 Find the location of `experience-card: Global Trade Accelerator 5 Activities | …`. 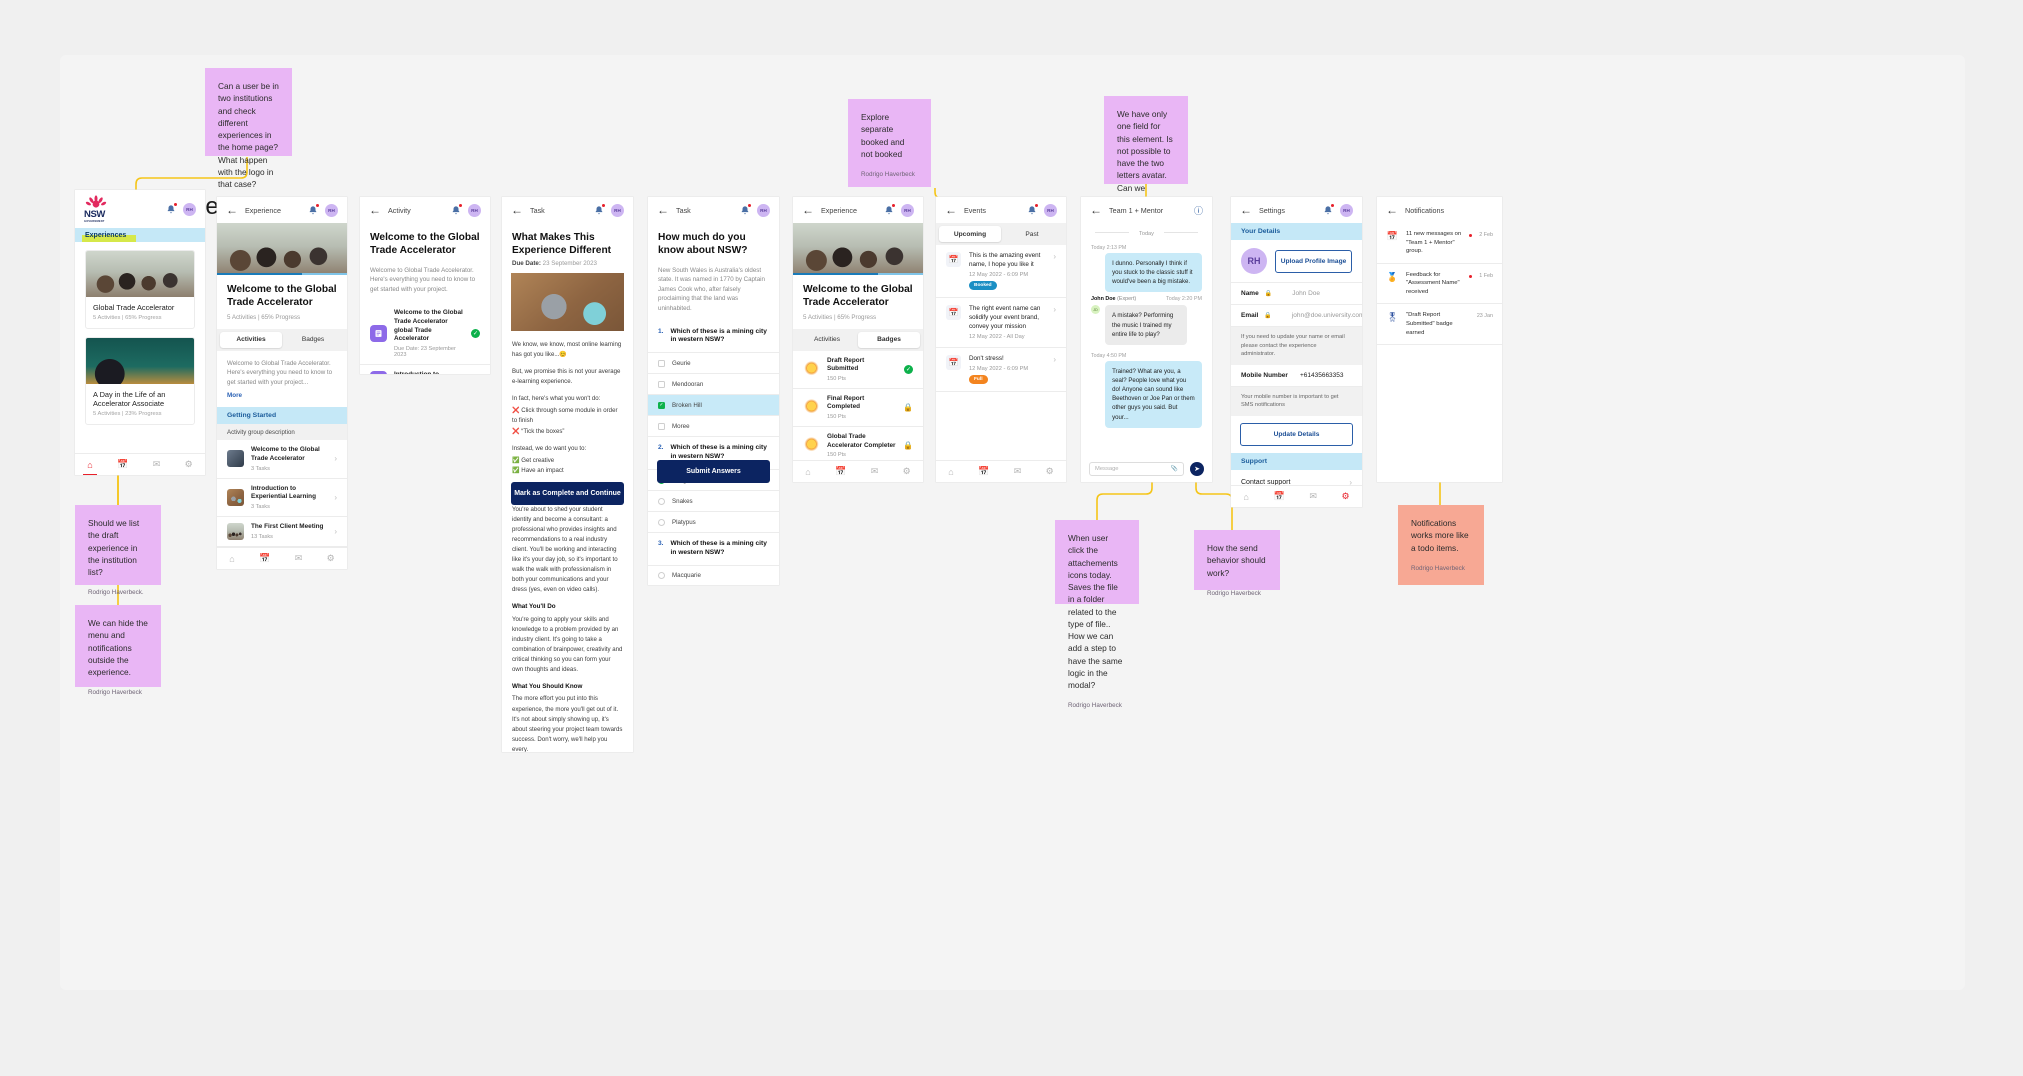

experience-card: Global Trade Accelerator 5 Activities | … is located at coordinates (140, 289).